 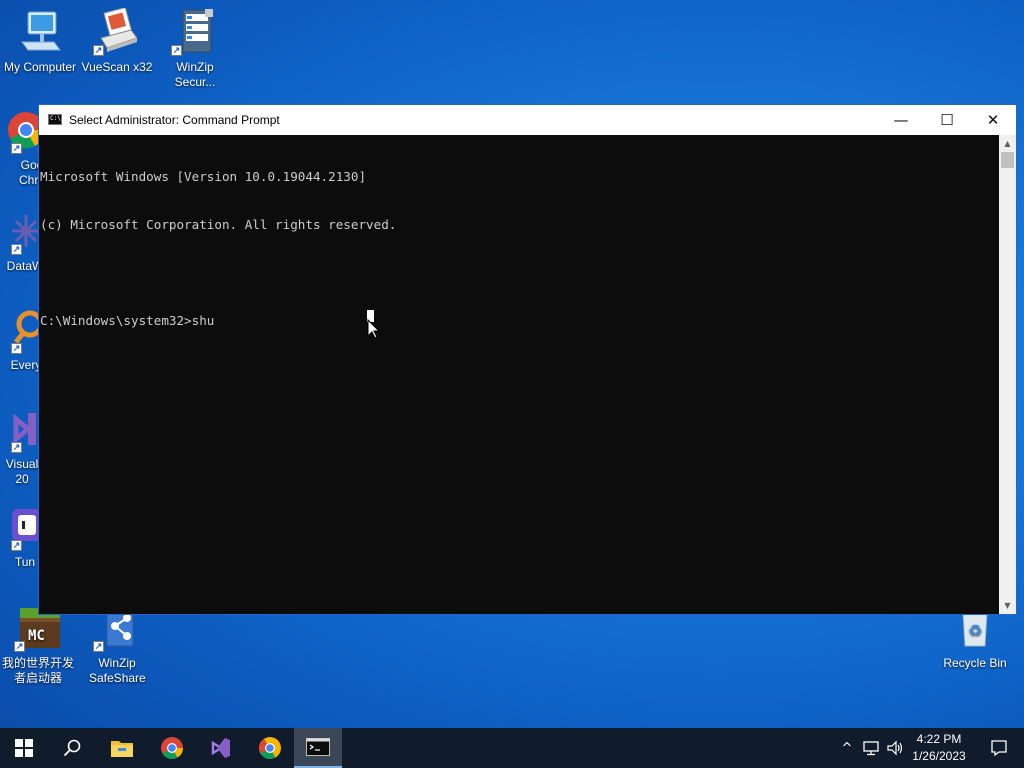 What do you see at coordinates (37, 670) in the screenshot?
I see `desktop-icon-label: 我的世界开发者启动器` at bounding box center [37, 670].